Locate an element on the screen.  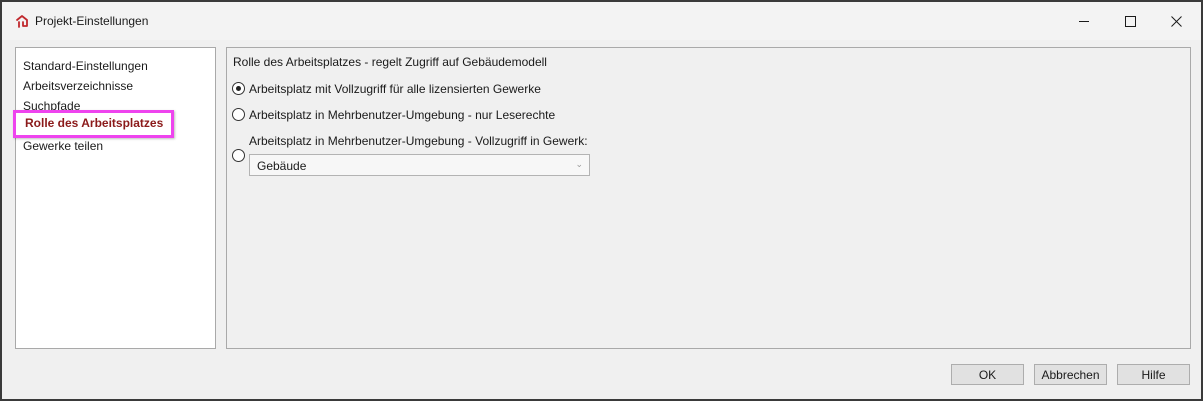
nav-item-standard-einstellungen: Standard-Einstellungen is located at coordinates (85, 66).